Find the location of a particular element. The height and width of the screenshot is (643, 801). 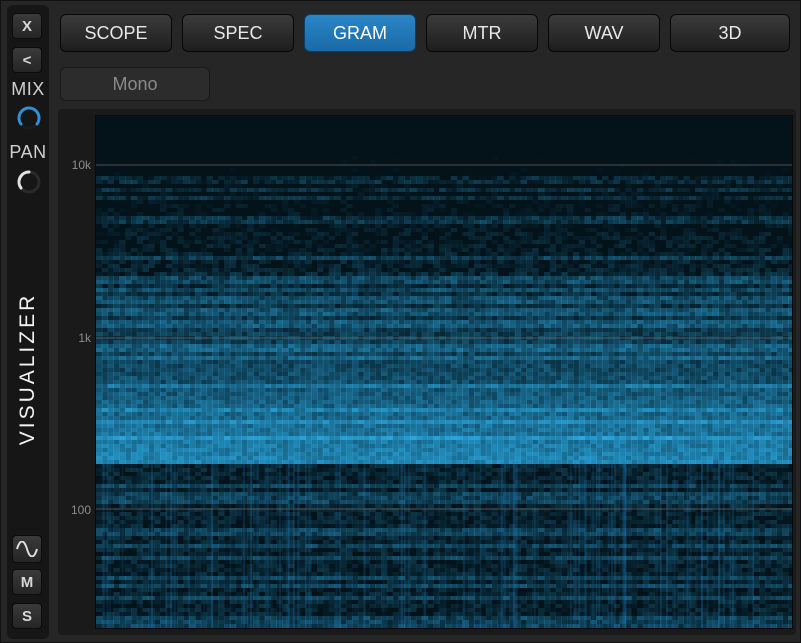

waveform-button is located at coordinates (27, 549).